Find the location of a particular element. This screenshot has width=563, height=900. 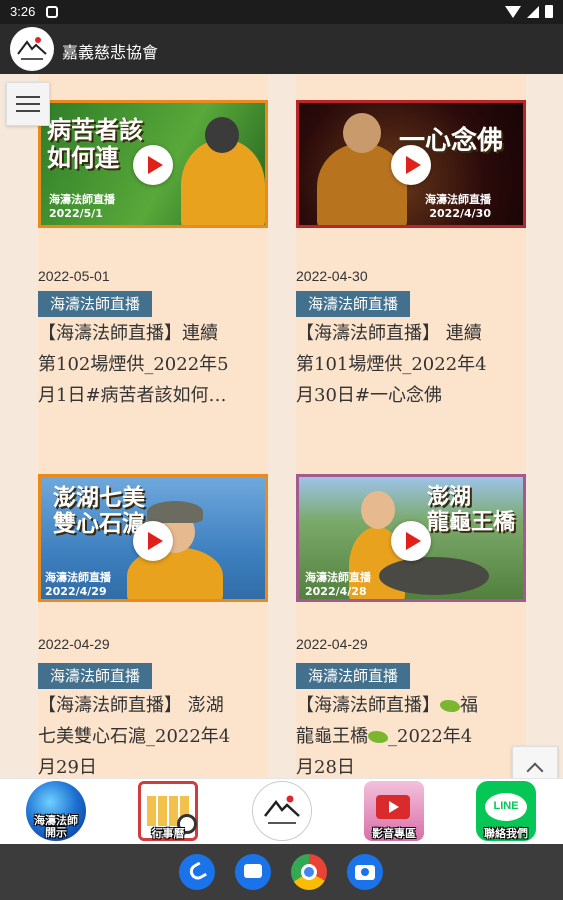

message-bubble is located at coordinates (253, 871).